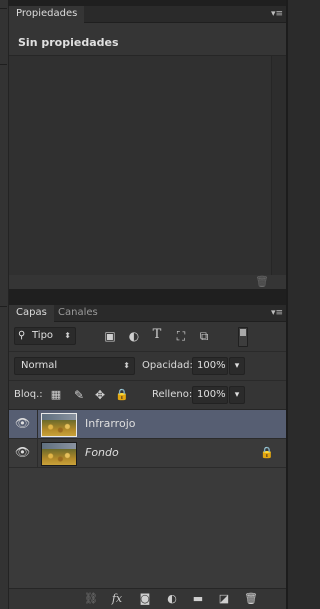 The height and width of the screenshot is (609, 320). I want to click on adjustment-filter-icon: ◐, so click(134, 336).